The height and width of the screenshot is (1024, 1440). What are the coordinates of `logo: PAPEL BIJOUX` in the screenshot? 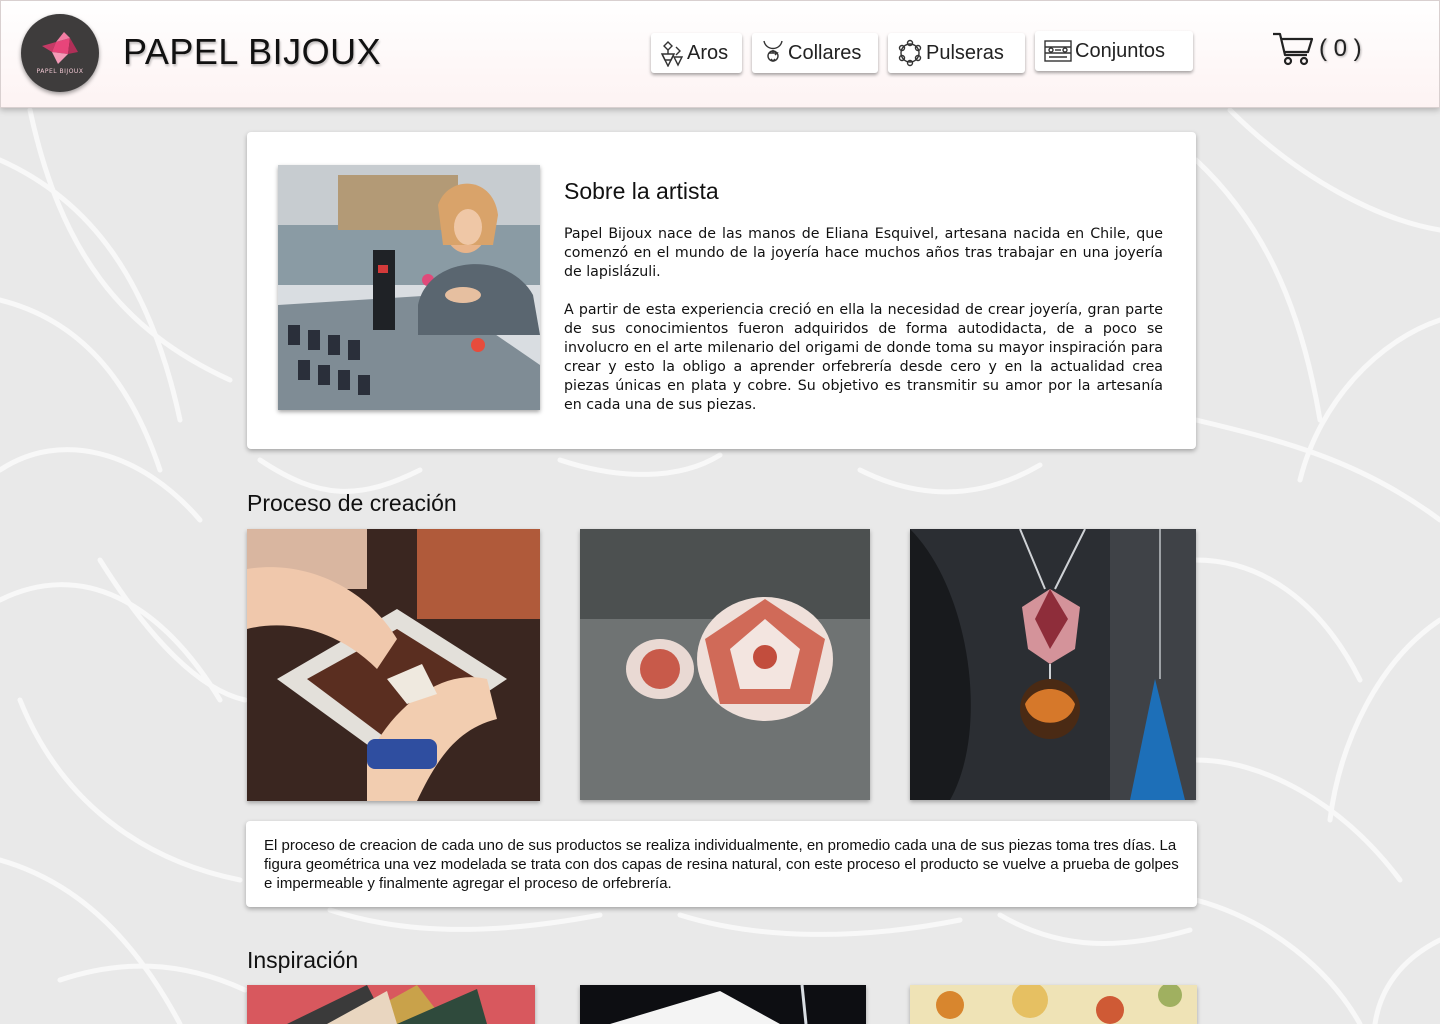 It's located at (60, 53).